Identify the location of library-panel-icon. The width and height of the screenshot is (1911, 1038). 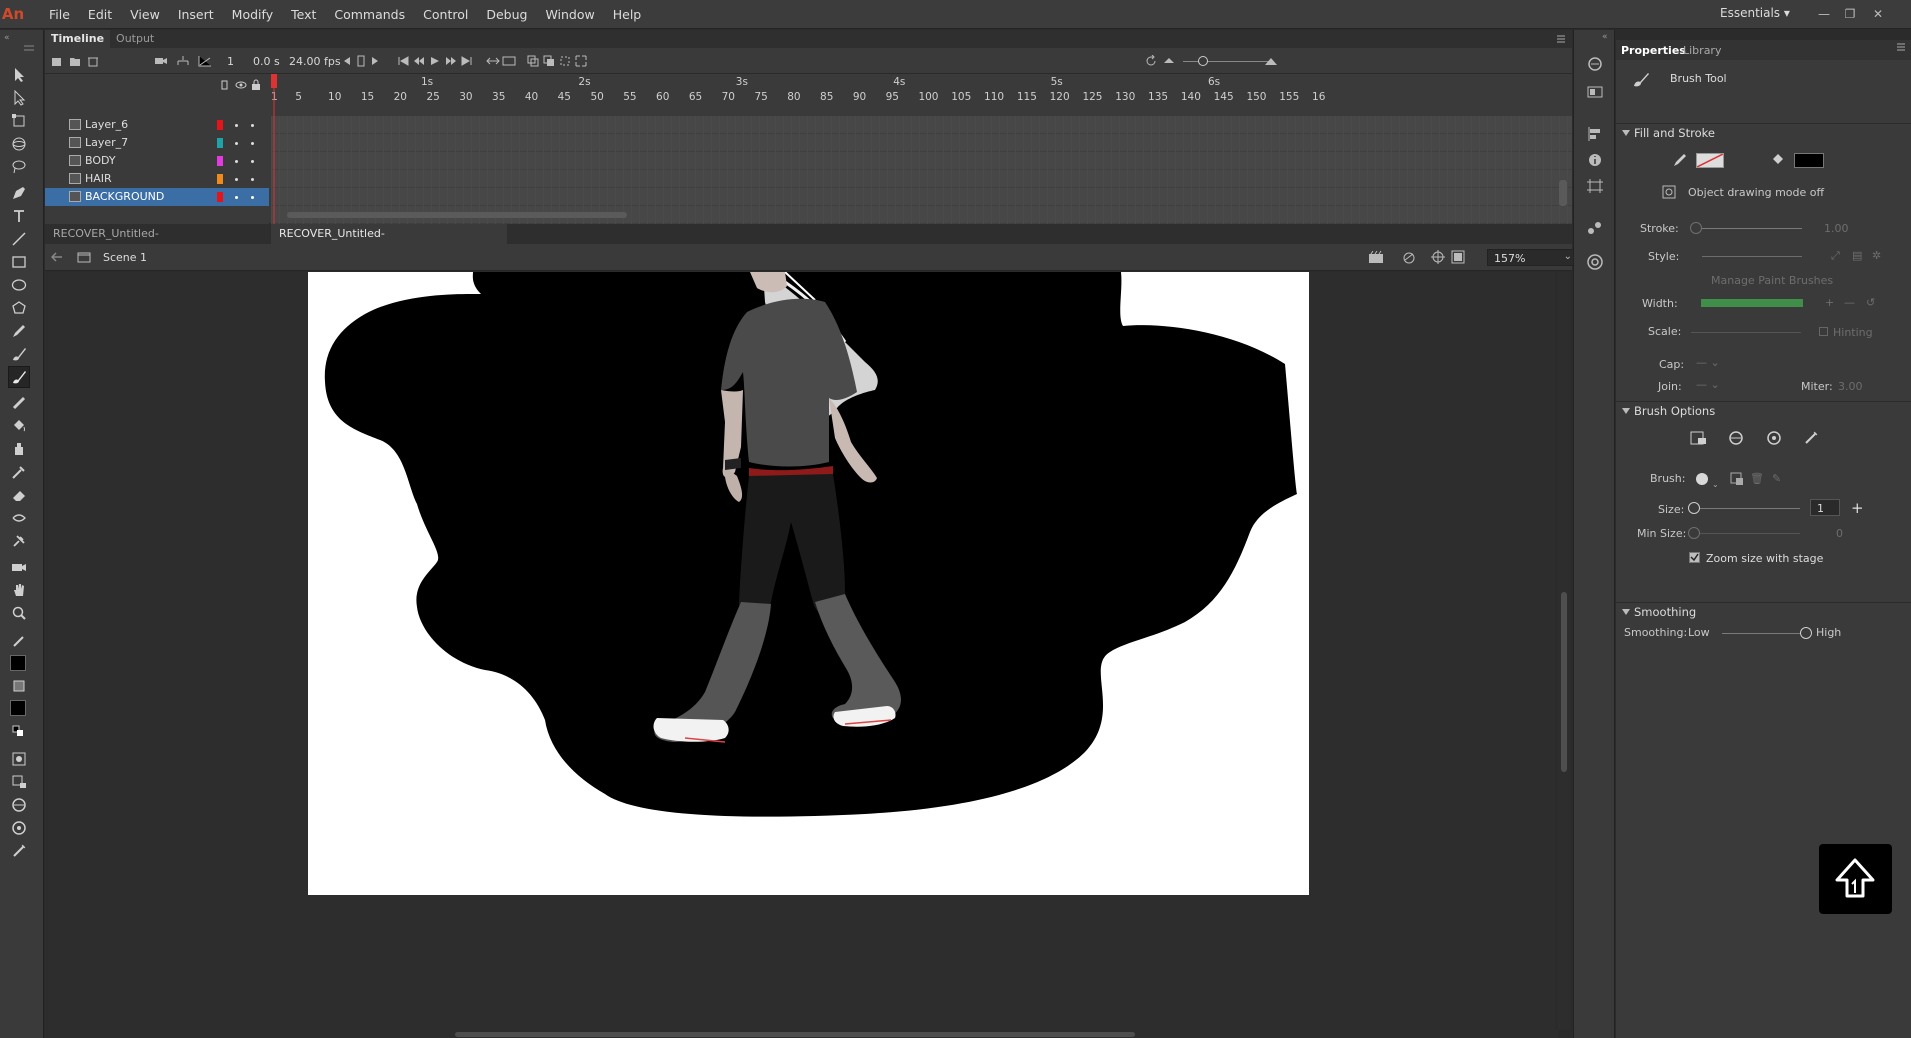
(1595, 64).